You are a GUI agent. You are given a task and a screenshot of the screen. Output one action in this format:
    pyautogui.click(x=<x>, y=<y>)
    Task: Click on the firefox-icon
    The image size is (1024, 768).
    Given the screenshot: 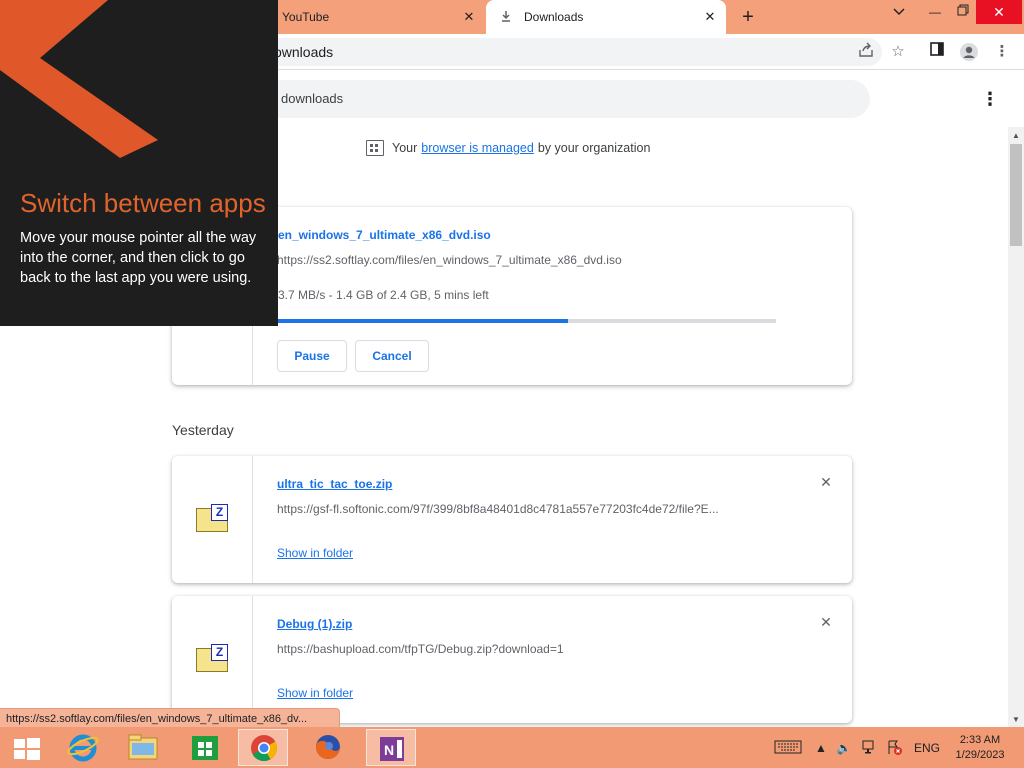 What is the action you would take?
    pyautogui.click(x=328, y=747)
    